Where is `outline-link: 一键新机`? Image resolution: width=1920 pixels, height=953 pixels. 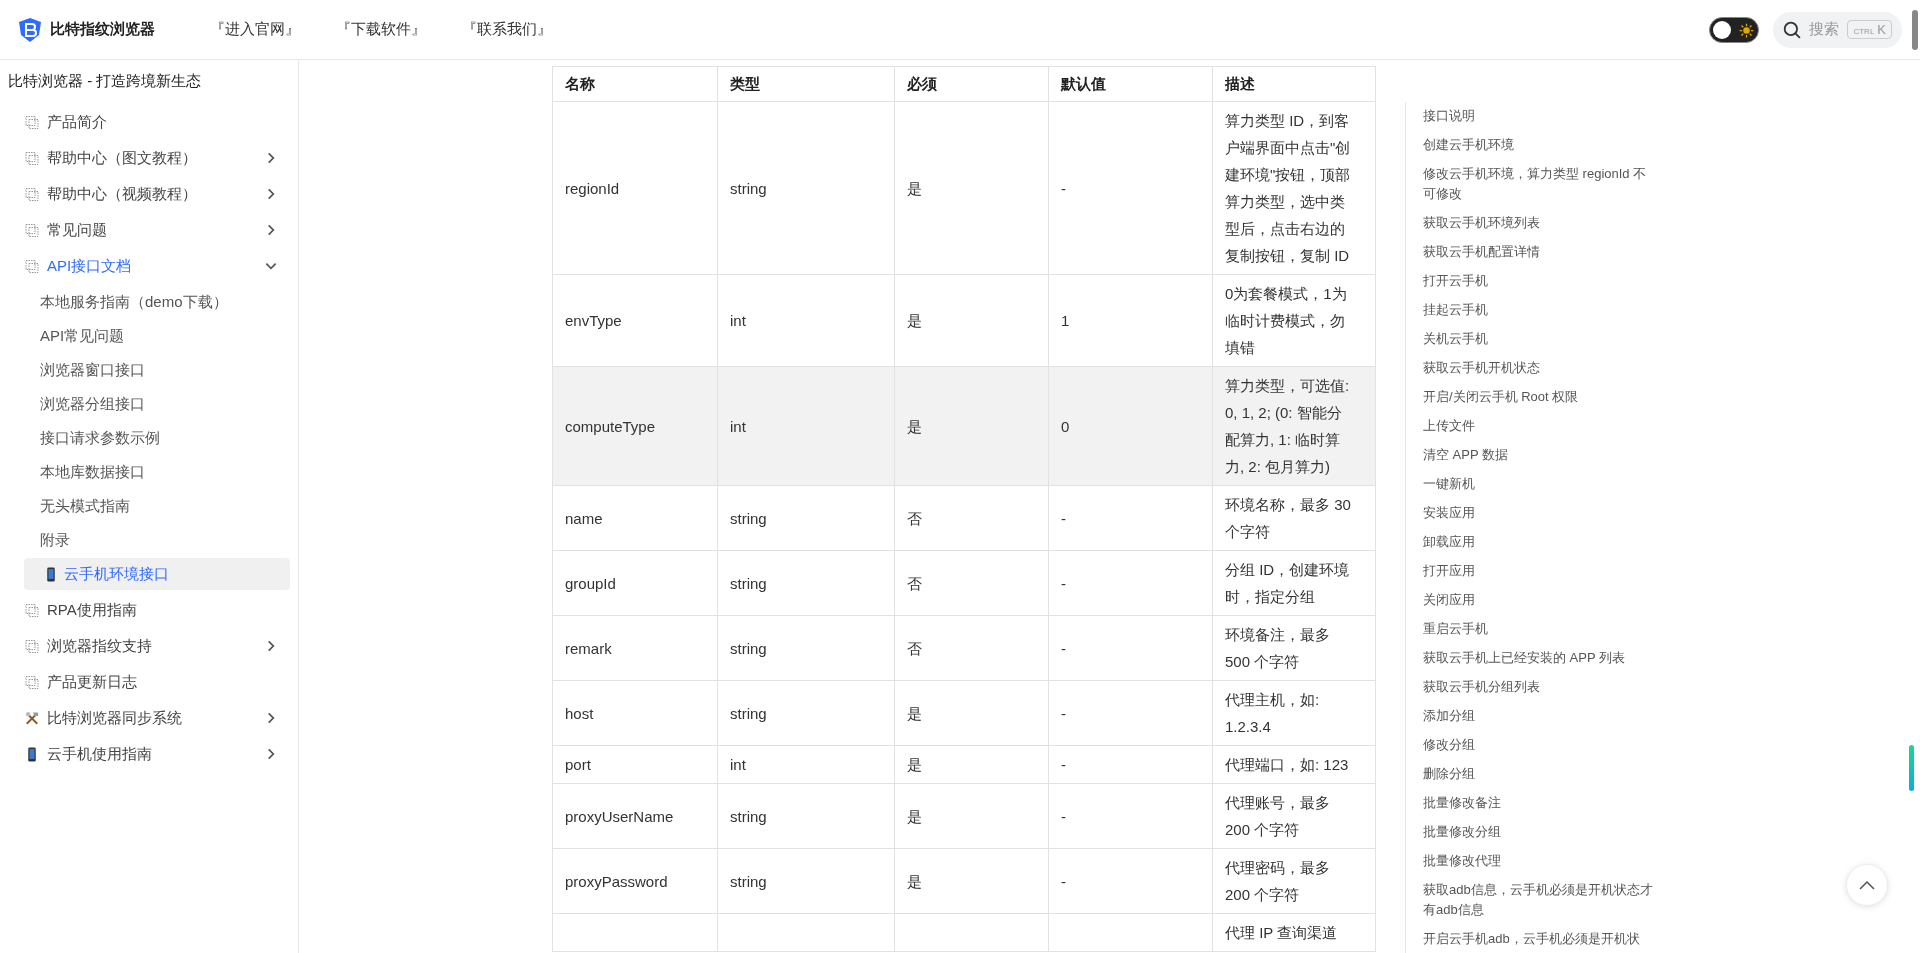 outline-link: 一键新机 is located at coordinates (1540, 484).